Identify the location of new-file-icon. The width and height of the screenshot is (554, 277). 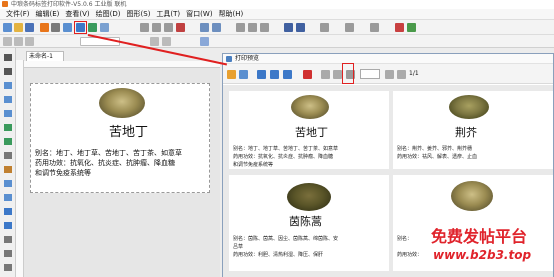
(7, 27).